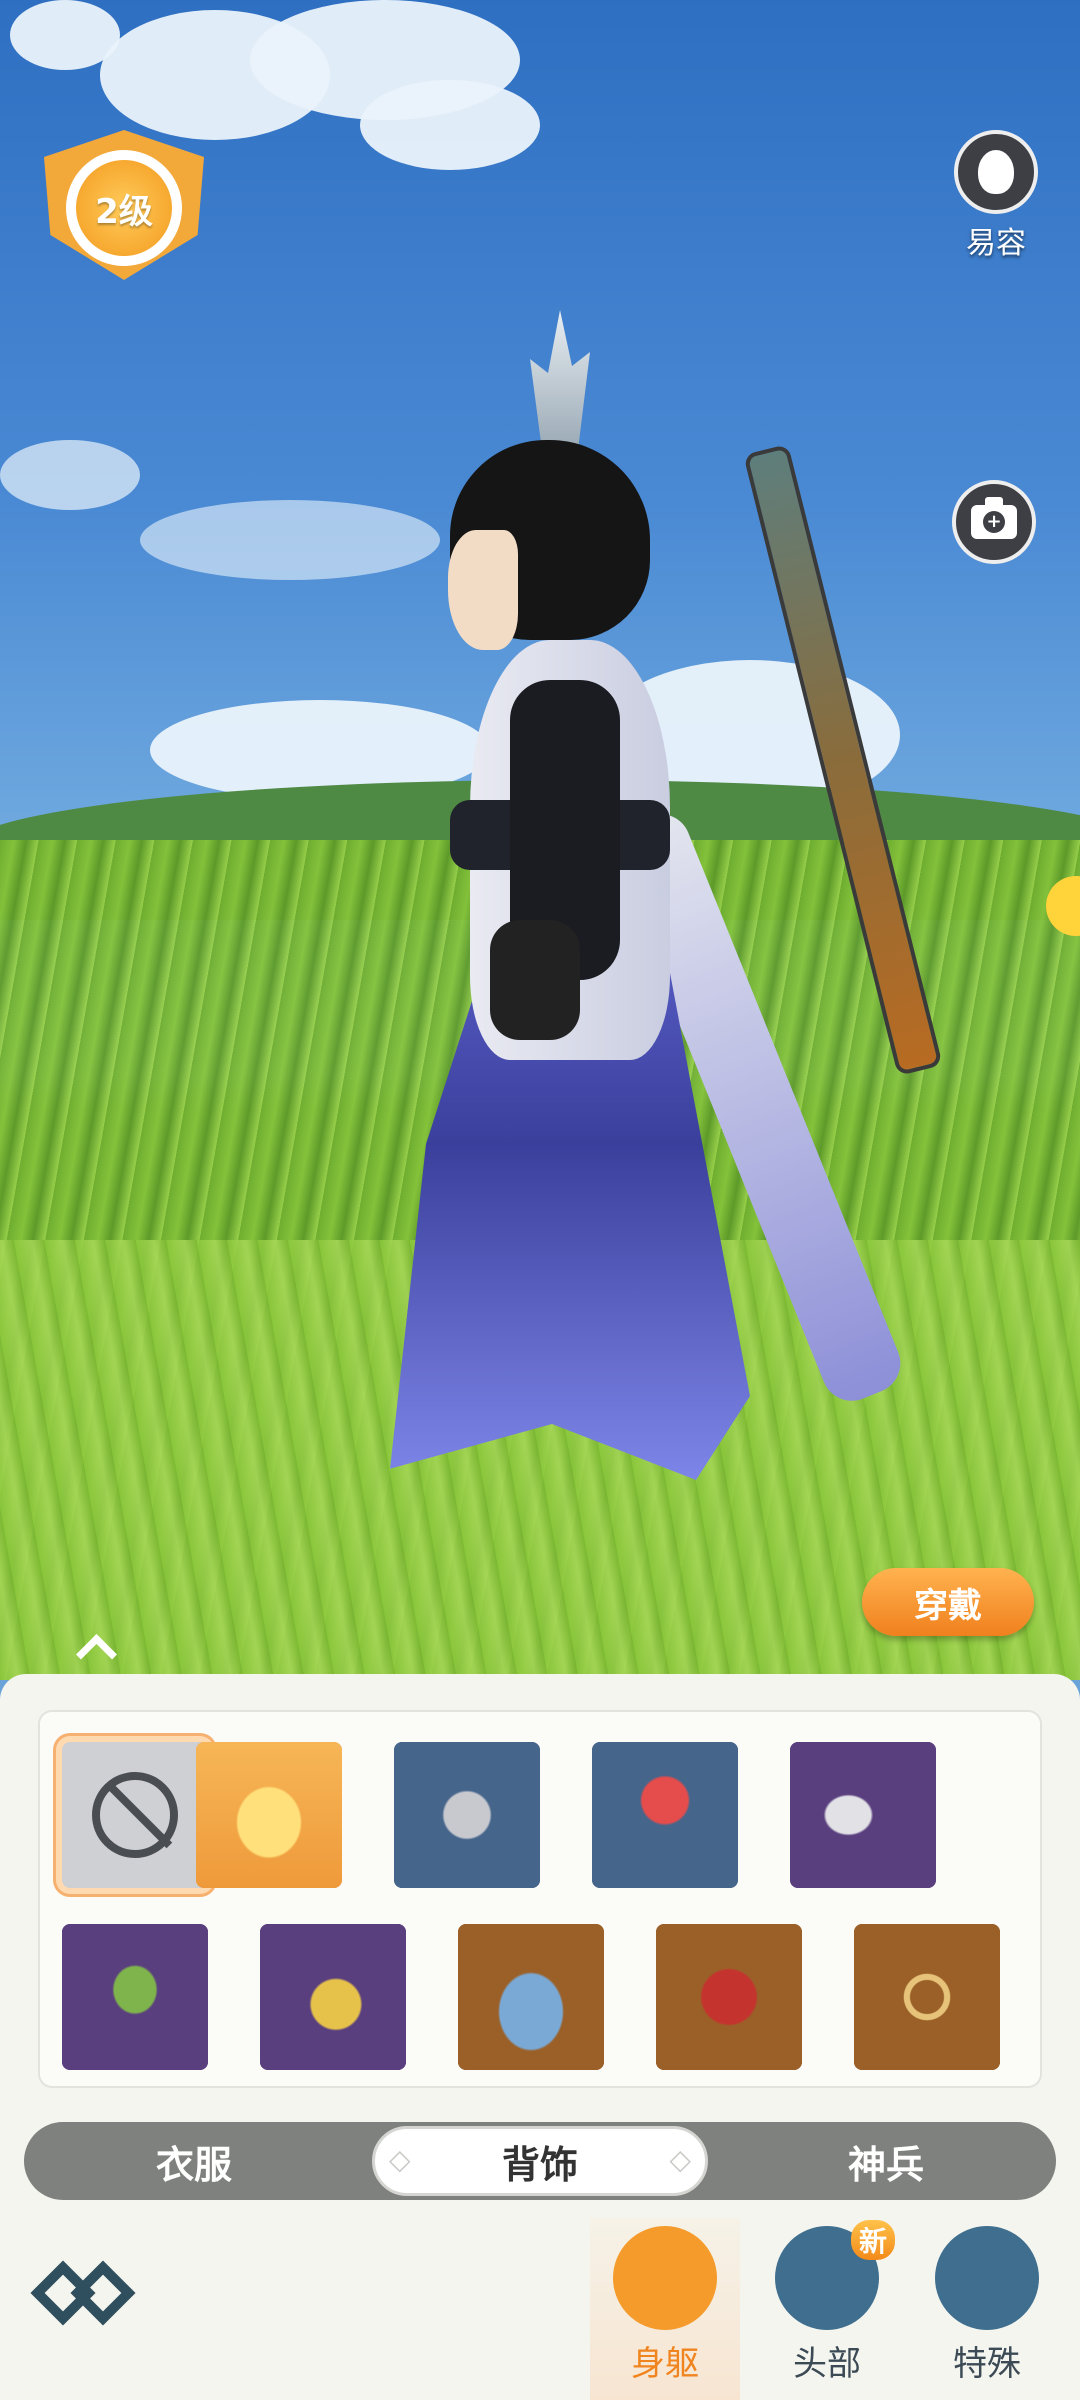 The image size is (1080, 2400). Describe the element at coordinates (467, 1815) in the screenshot. I see `item-seal-plush` at that location.